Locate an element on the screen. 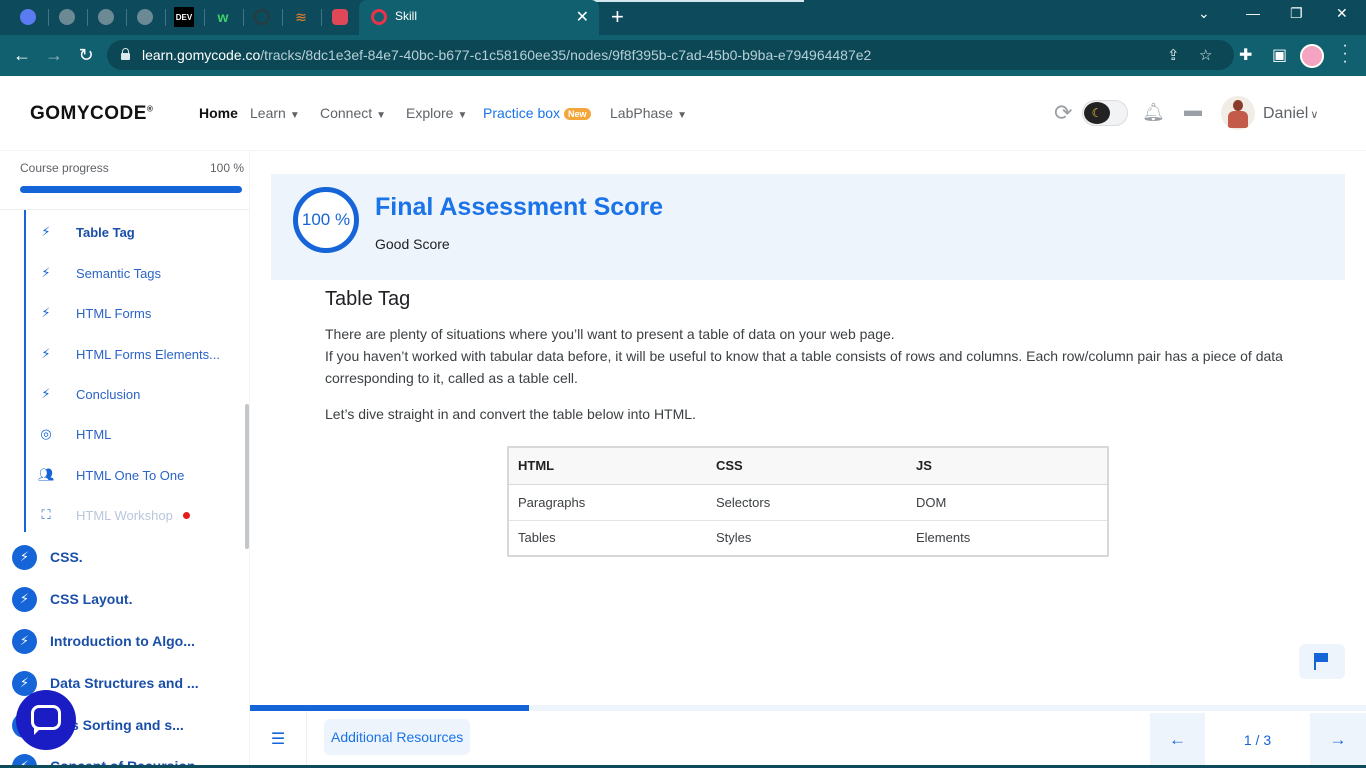  sidebar-item-html-workshop: ⛶ HTML Workshop is located at coordinates (140, 515).